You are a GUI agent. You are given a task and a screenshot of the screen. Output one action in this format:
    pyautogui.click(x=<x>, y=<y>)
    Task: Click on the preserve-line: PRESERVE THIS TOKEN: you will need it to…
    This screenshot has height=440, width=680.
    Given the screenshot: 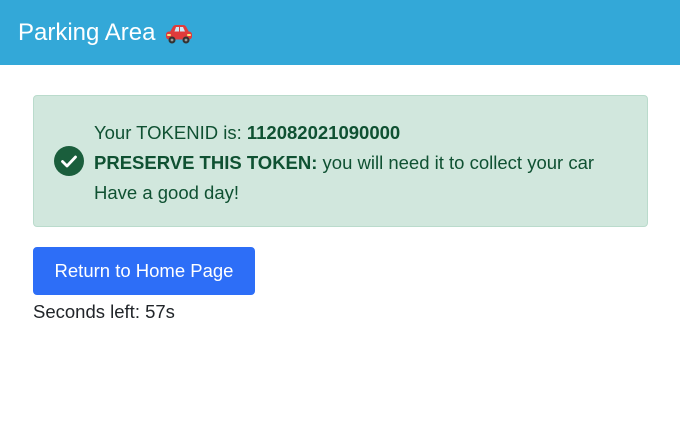 What is the action you would take?
    pyautogui.click(x=344, y=163)
    